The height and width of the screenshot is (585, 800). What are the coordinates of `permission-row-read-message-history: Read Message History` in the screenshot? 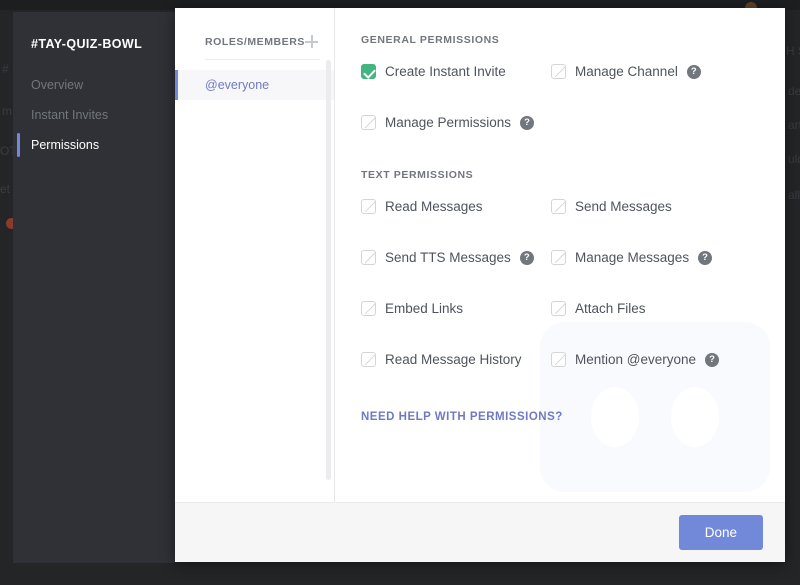 It's located at (456, 359).